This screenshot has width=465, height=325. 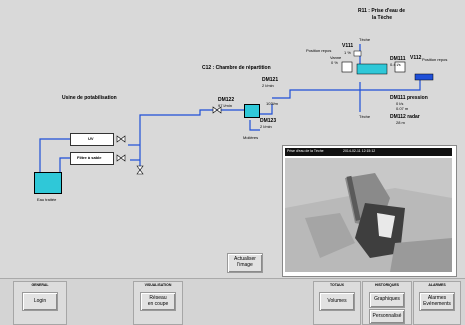 I want to click on group-visualisation: VISUALISATION Réseau en coupe, so click(x=158, y=303).